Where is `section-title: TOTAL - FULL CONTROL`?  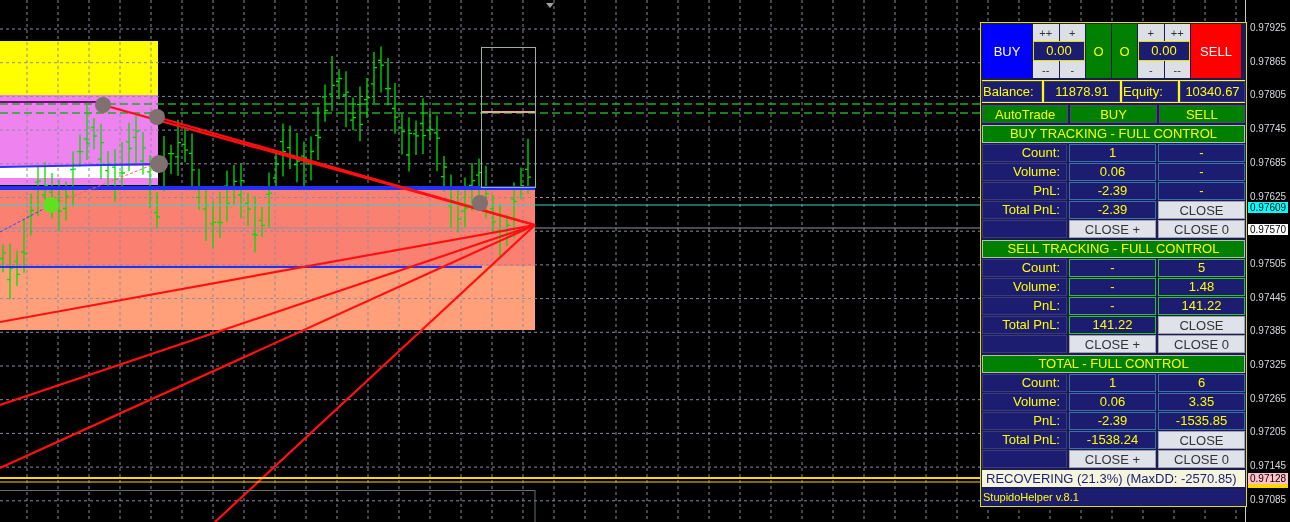
section-title: TOTAL - FULL CONTROL is located at coordinates (1113, 364).